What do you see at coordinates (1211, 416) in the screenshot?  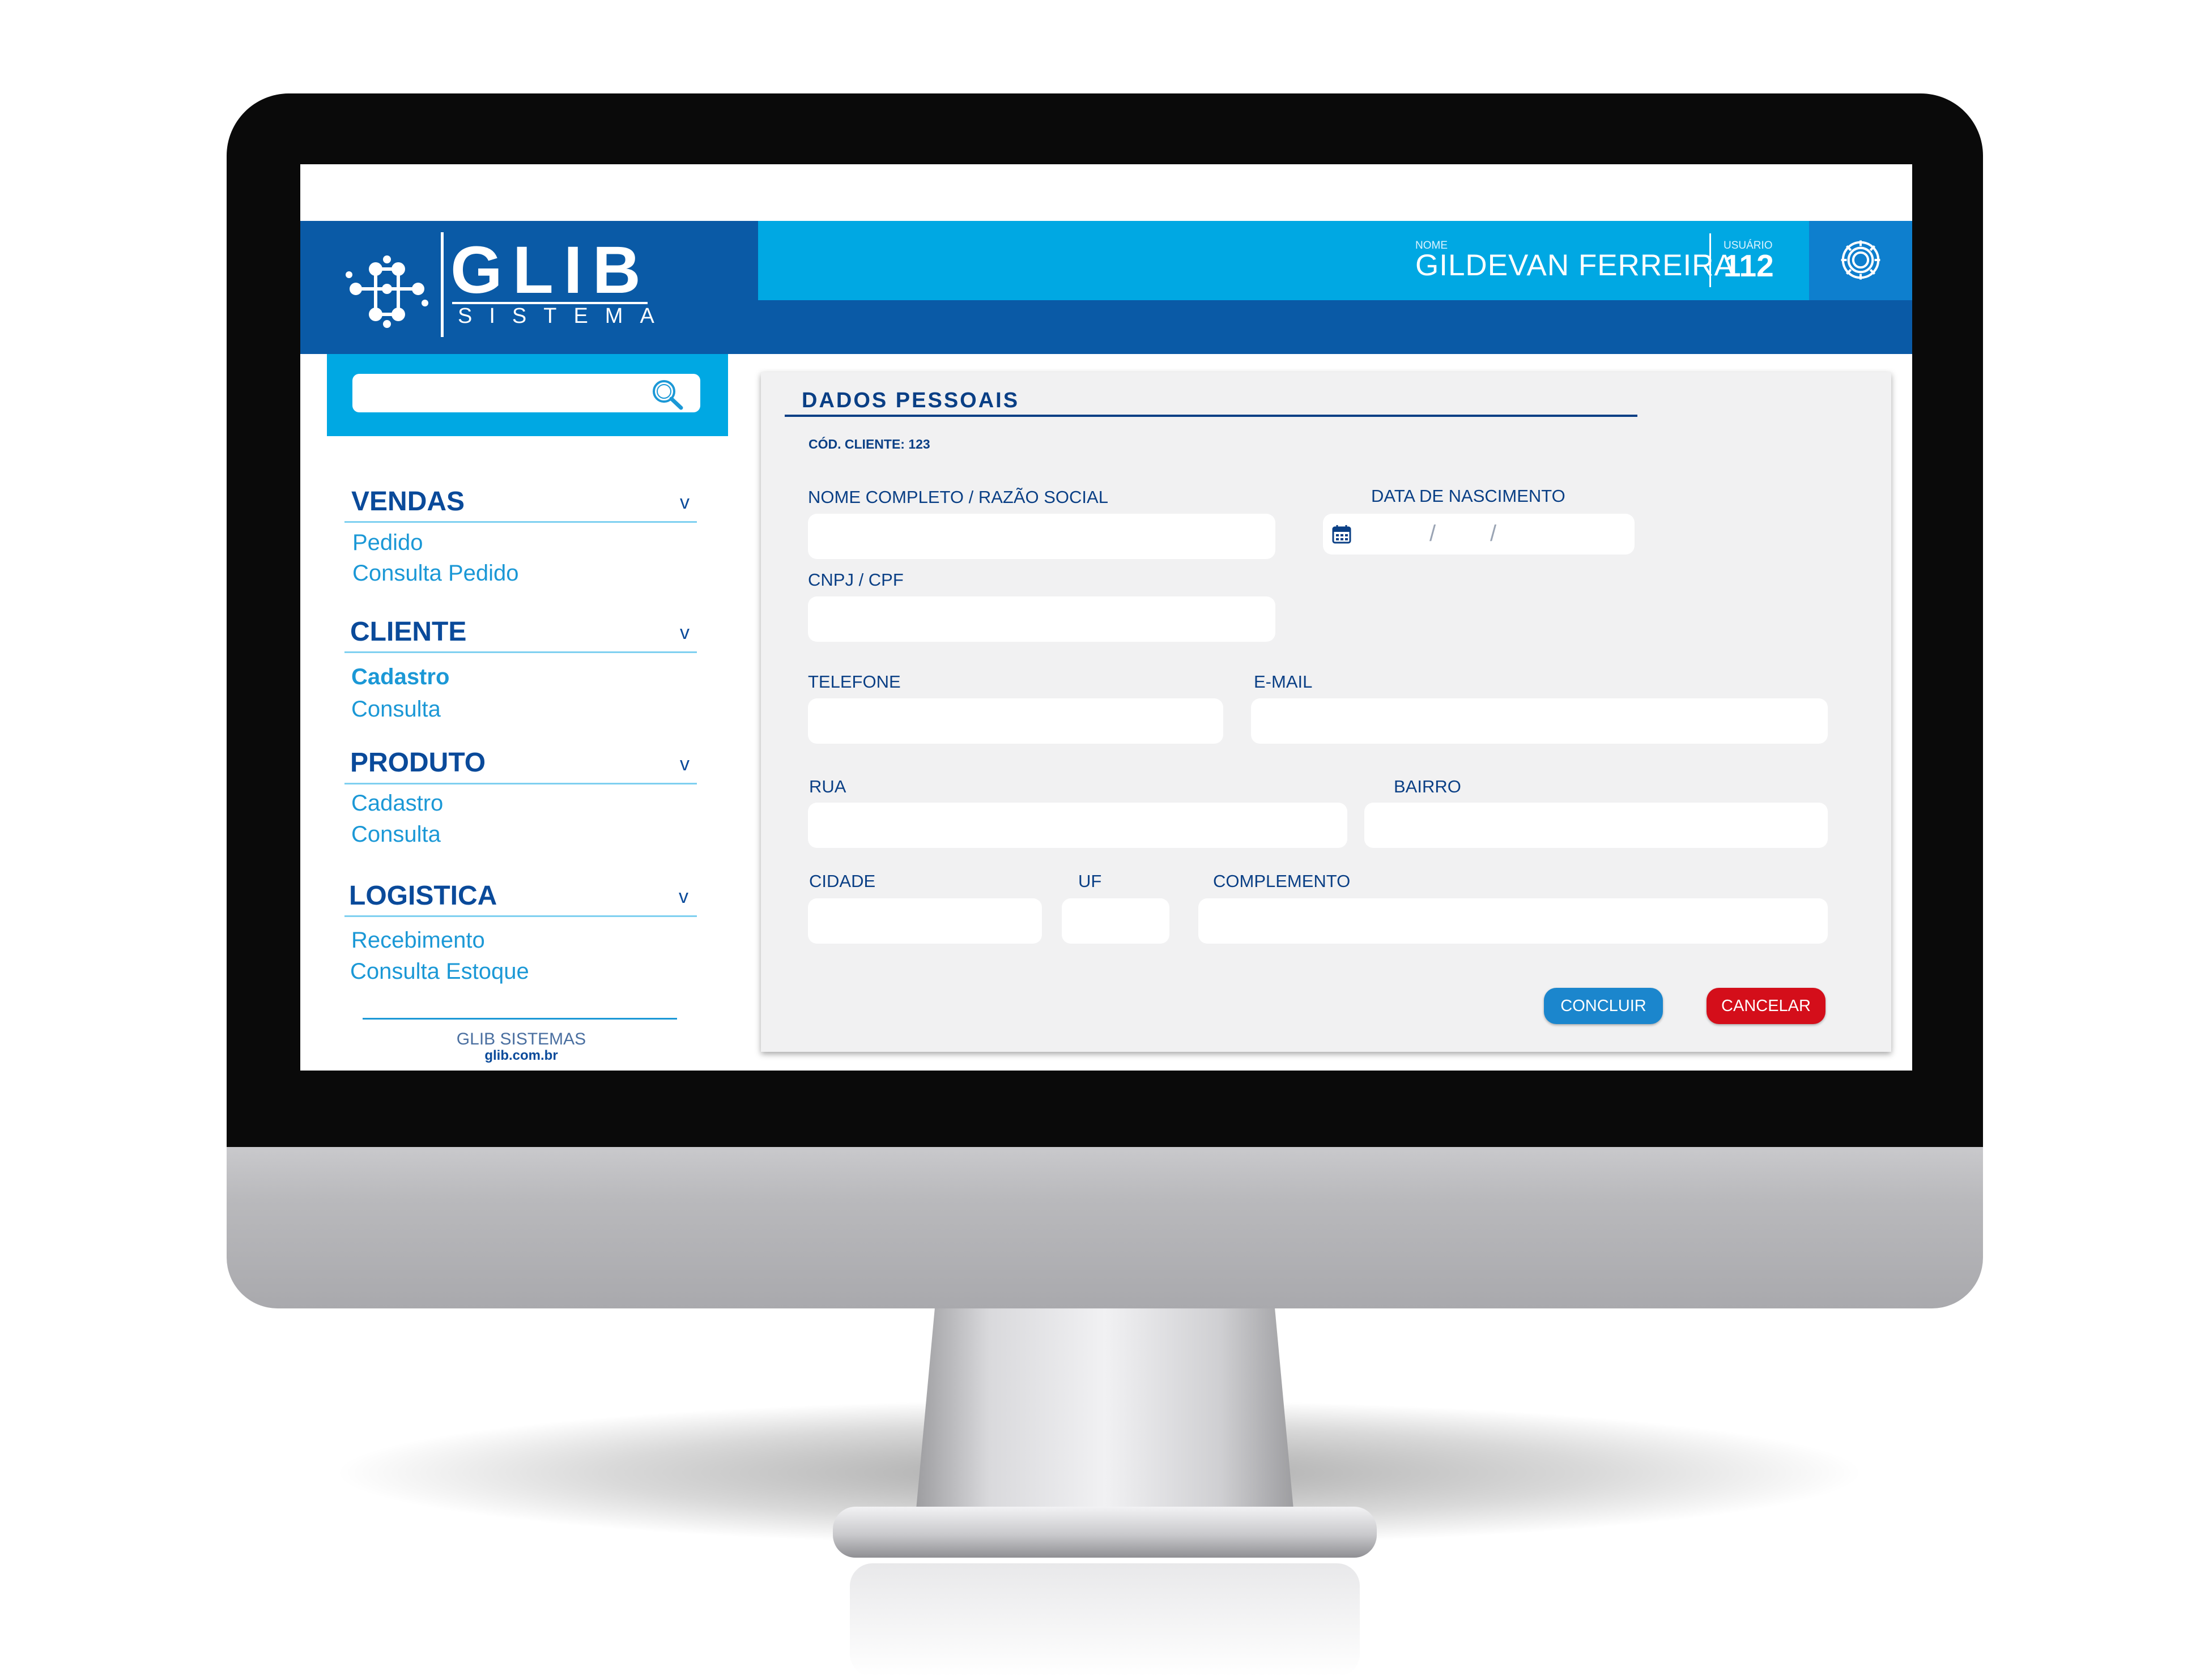 I see `form-title-rule` at bounding box center [1211, 416].